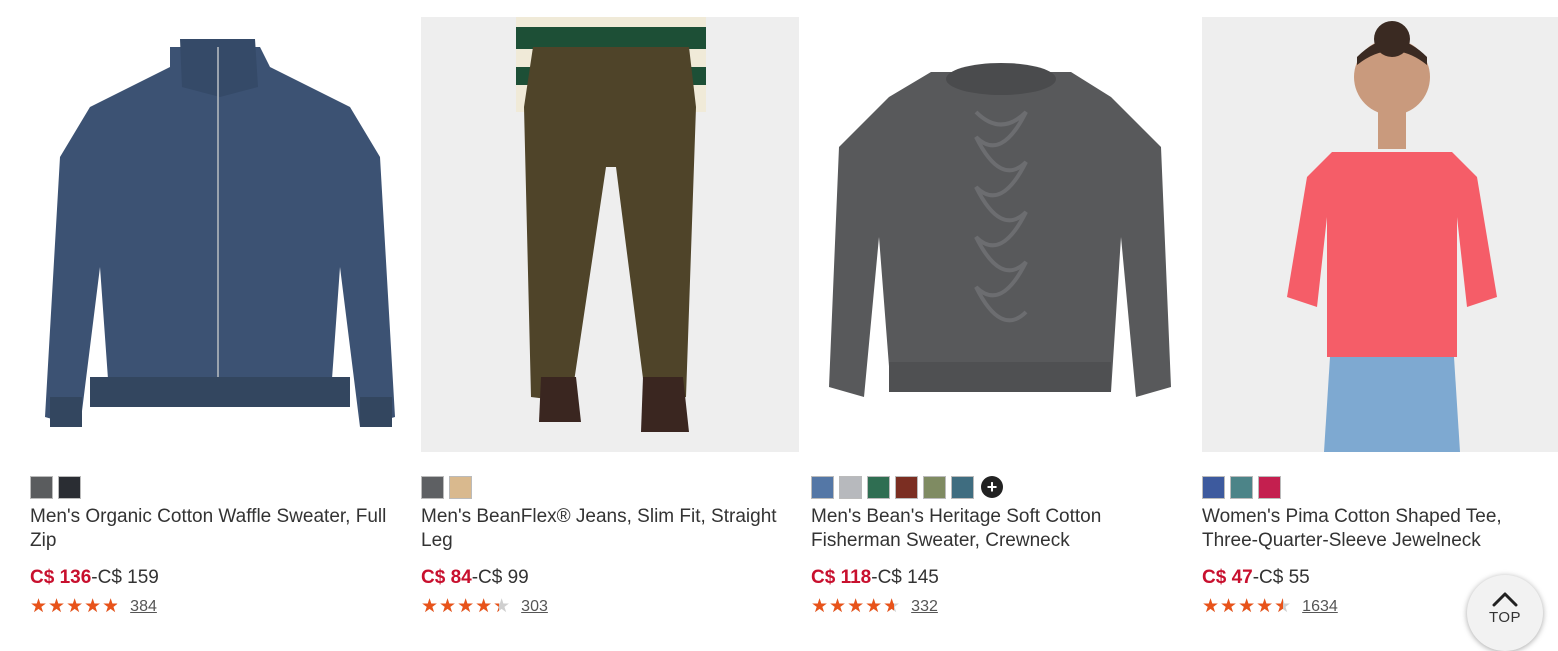 This screenshot has width=1558, height=651. I want to click on review-count-link: 384, so click(143, 607).